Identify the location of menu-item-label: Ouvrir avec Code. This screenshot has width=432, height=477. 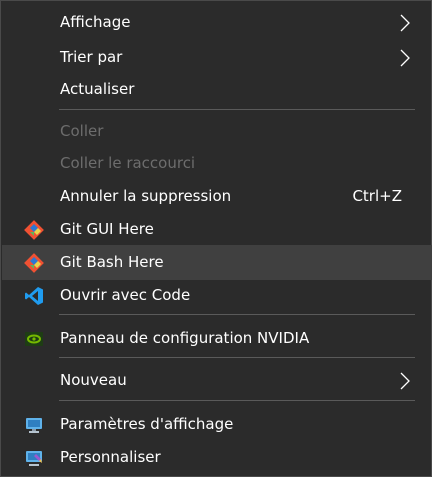
(125, 295).